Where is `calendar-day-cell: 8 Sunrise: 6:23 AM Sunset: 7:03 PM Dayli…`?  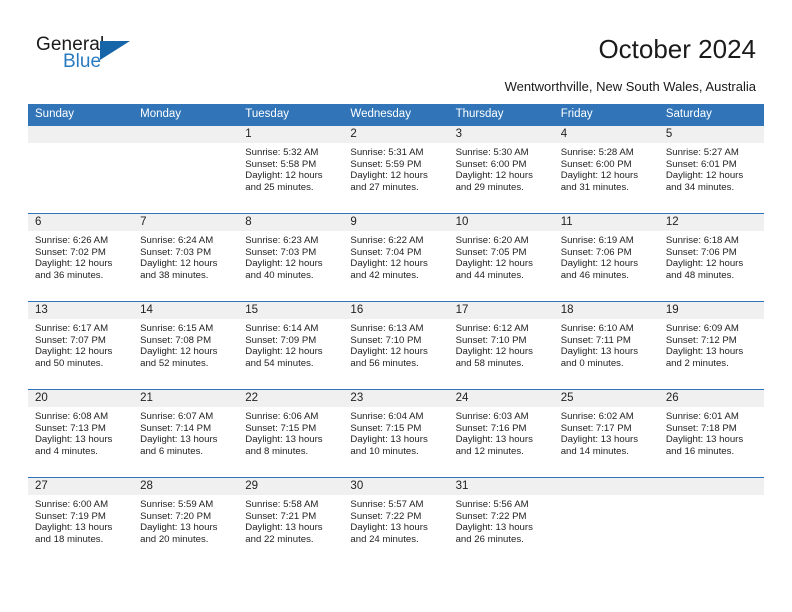 calendar-day-cell: 8 Sunrise: 6:23 AM Sunset: 7:03 PM Dayli… is located at coordinates (291, 257).